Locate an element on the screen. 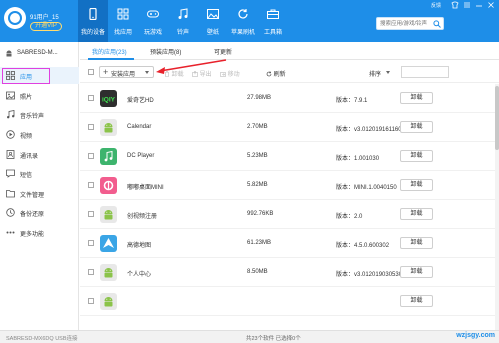 This screenshot has width=499, height=343. sidebar-item-apps: 应用 is located at coordinates (39, 75).